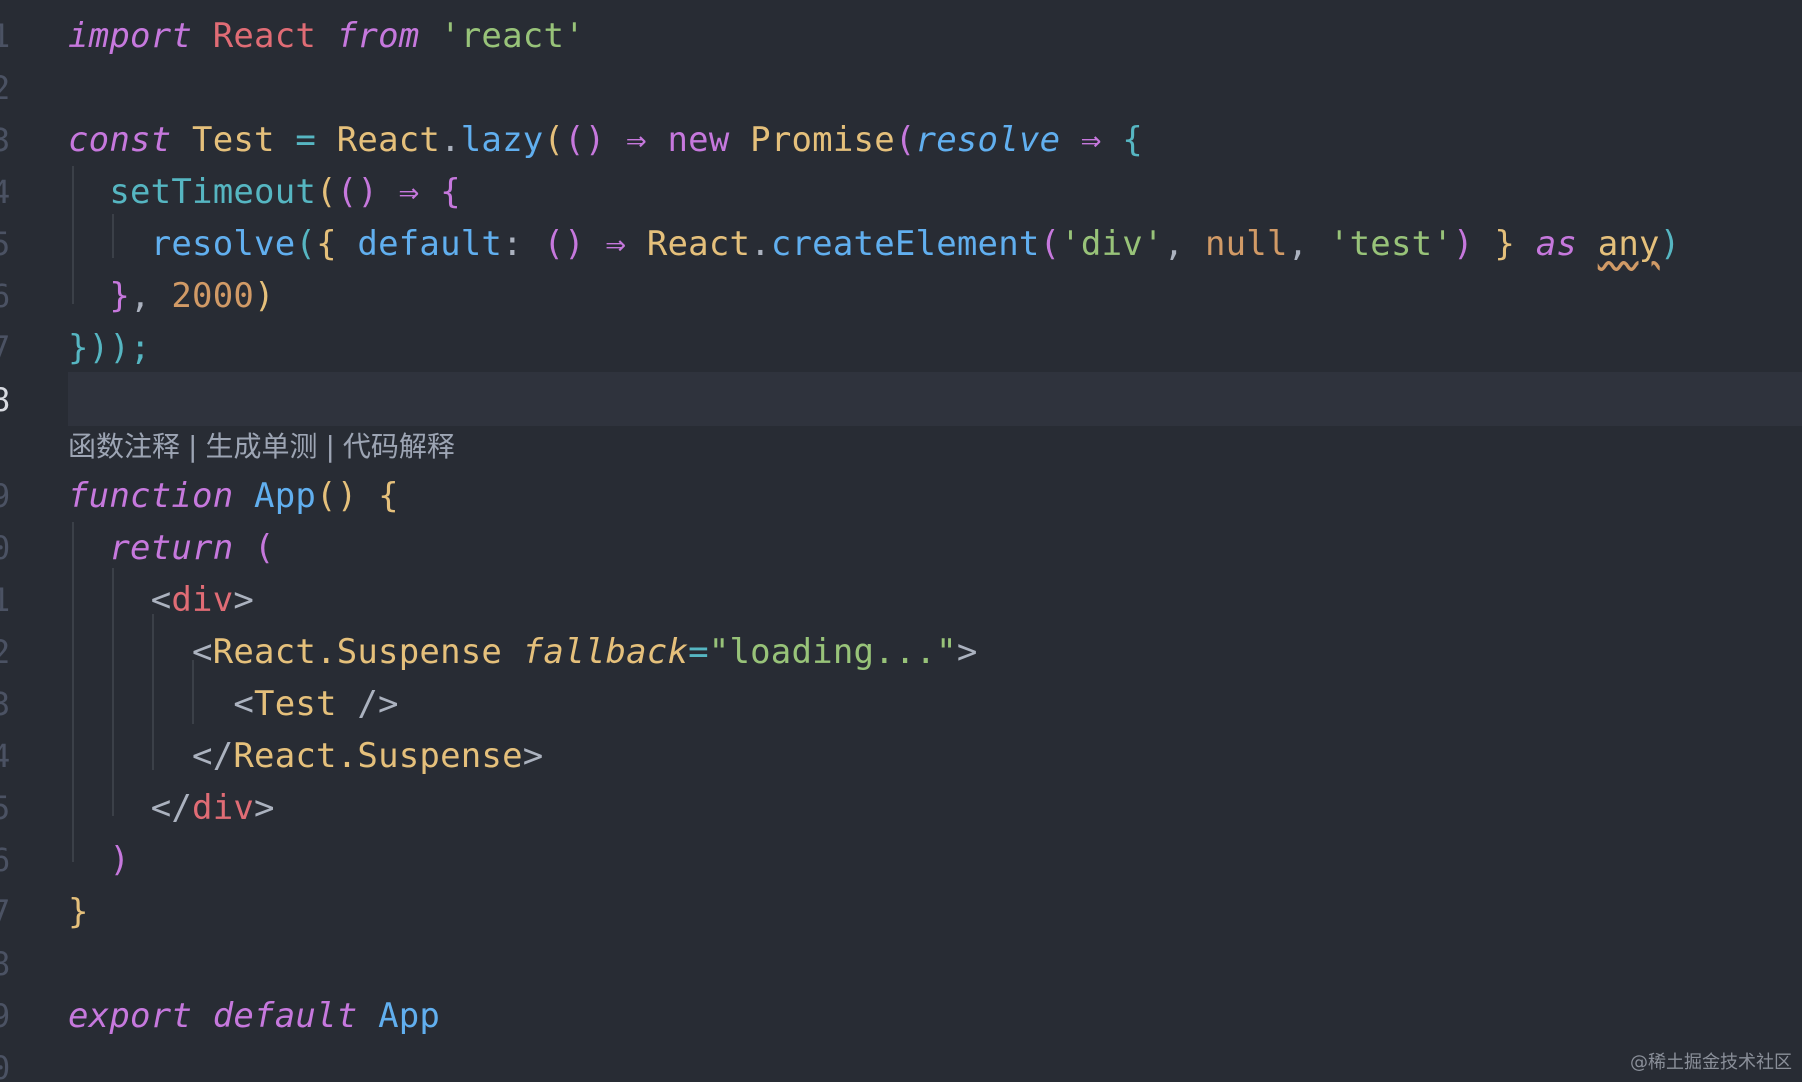  Describe the element at coordinates (78, 912) in the screenshot. I see `code-text: }` at that location.